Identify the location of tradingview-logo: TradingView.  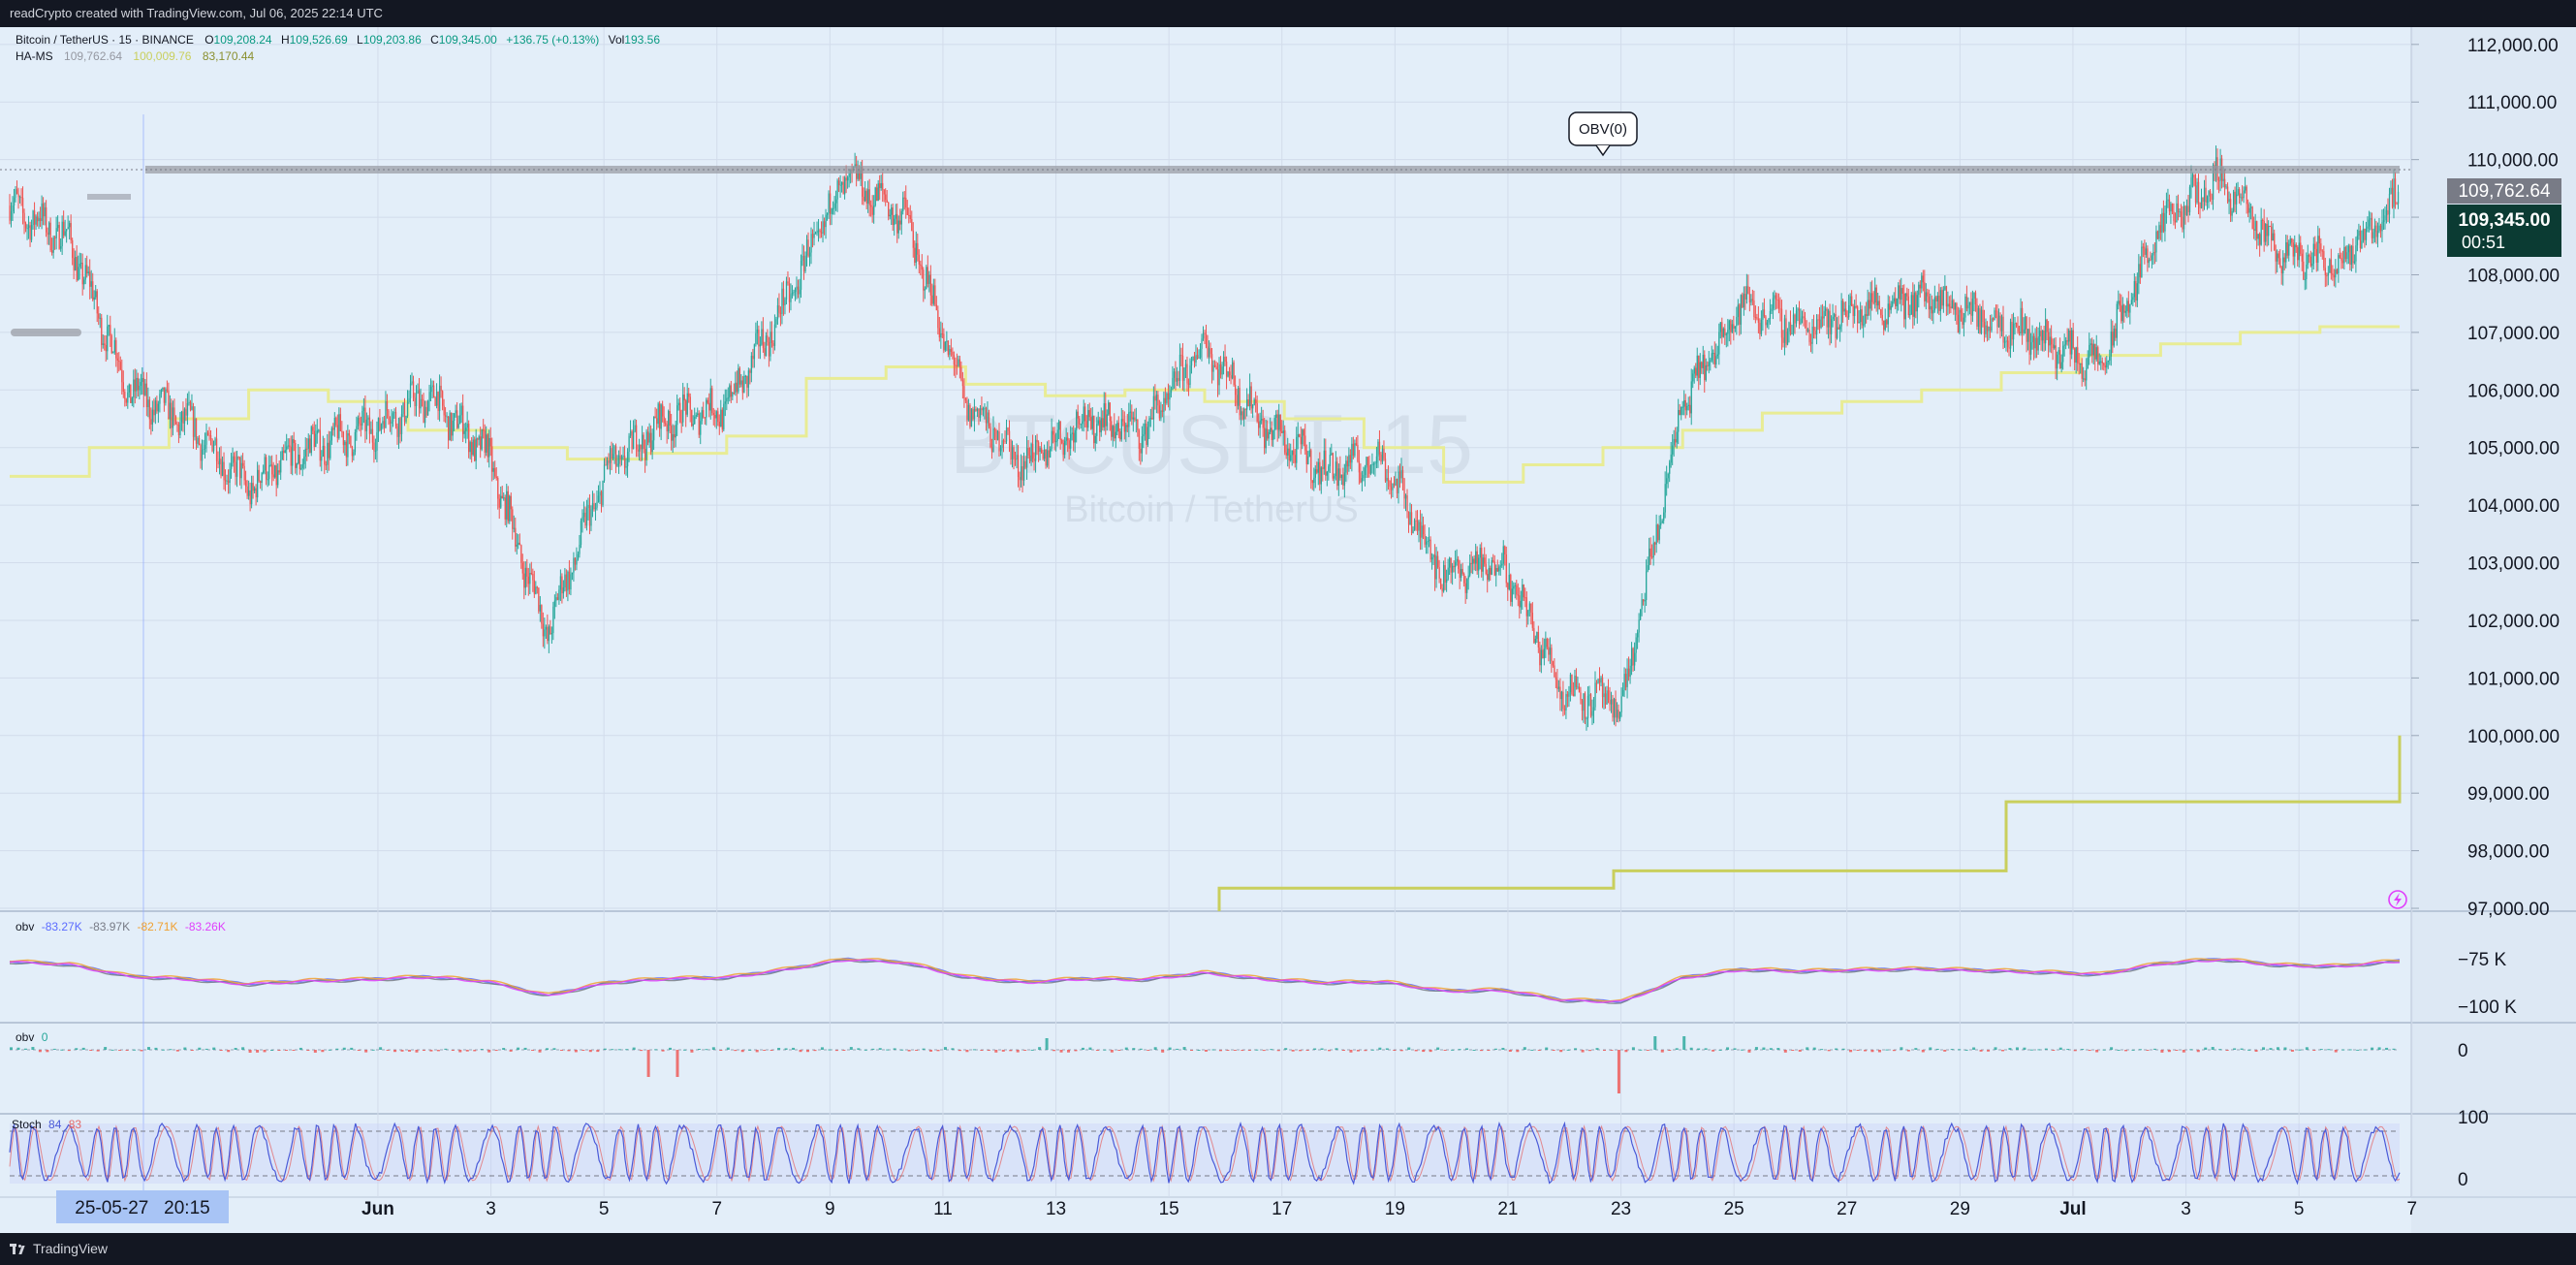
(59, 1249).